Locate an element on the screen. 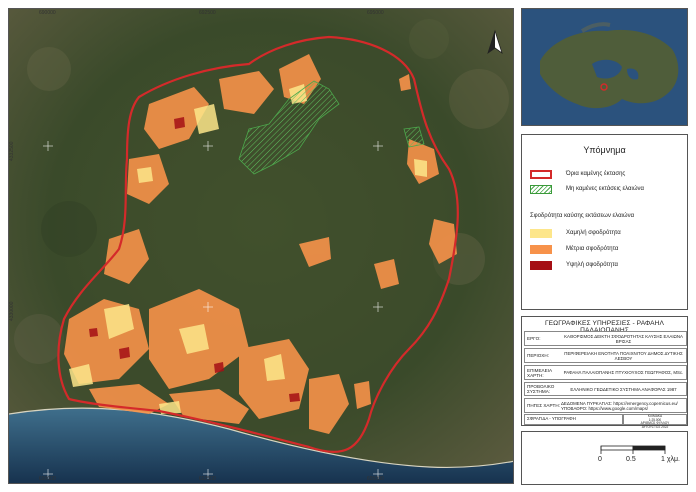 This screenshot has width=696, height=492. scalebar-panel: 0 0.5 1 χλμ. is located at coordinates (604, 458).